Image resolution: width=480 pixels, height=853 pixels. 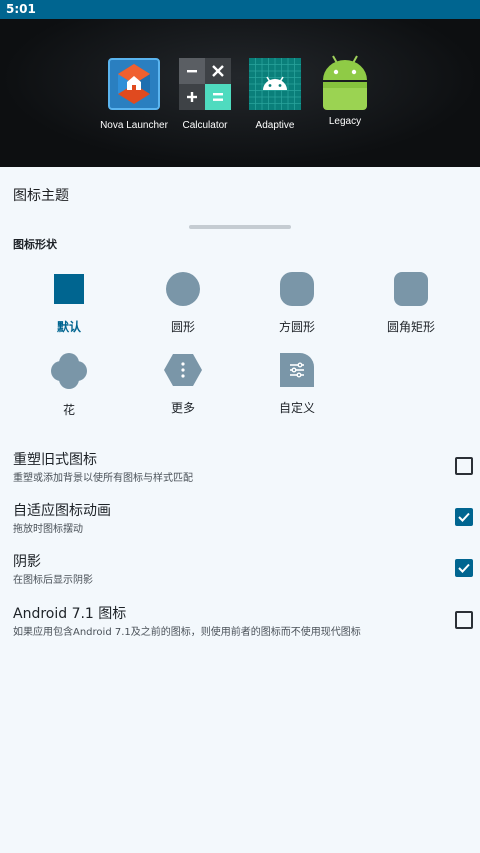 I want to click on status-time: 5:01, so click(x=21, y=9).